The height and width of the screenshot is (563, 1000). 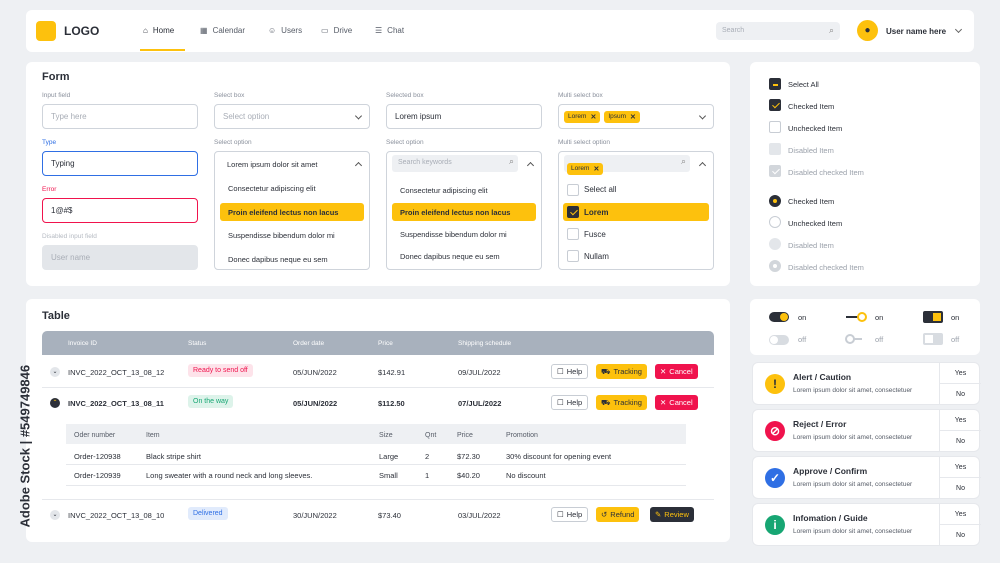 What do you see at coordinates (775, 222) in the screenshot?
I see `unchecked-radio` at bounding box center [775, 222].